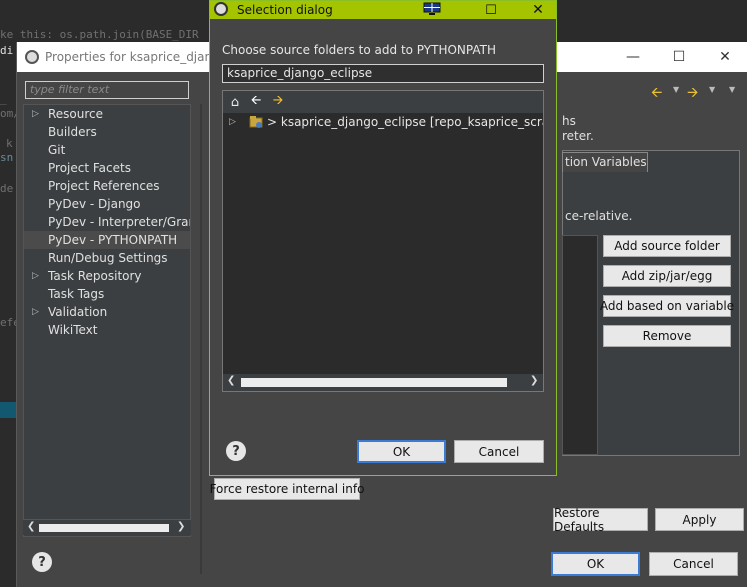 This screenshot has width=747, height=587. I want to click on tree-item-task-tags: Task Tags, so click(107, 294).